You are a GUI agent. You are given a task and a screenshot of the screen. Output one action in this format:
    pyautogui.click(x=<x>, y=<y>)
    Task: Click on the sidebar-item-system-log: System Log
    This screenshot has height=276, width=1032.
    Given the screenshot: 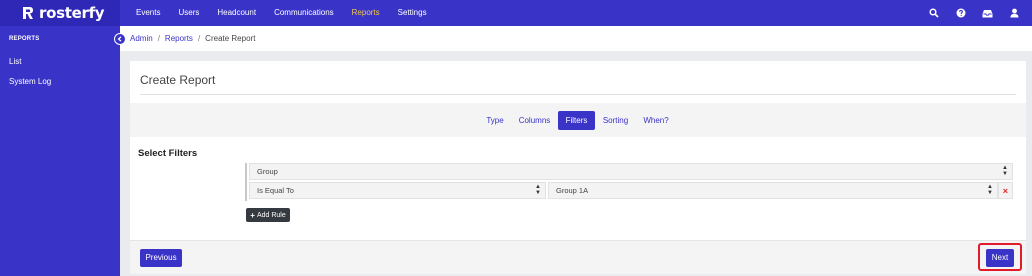 What is the action you would take?
    pyautogui.click(x=60, y=81)
    